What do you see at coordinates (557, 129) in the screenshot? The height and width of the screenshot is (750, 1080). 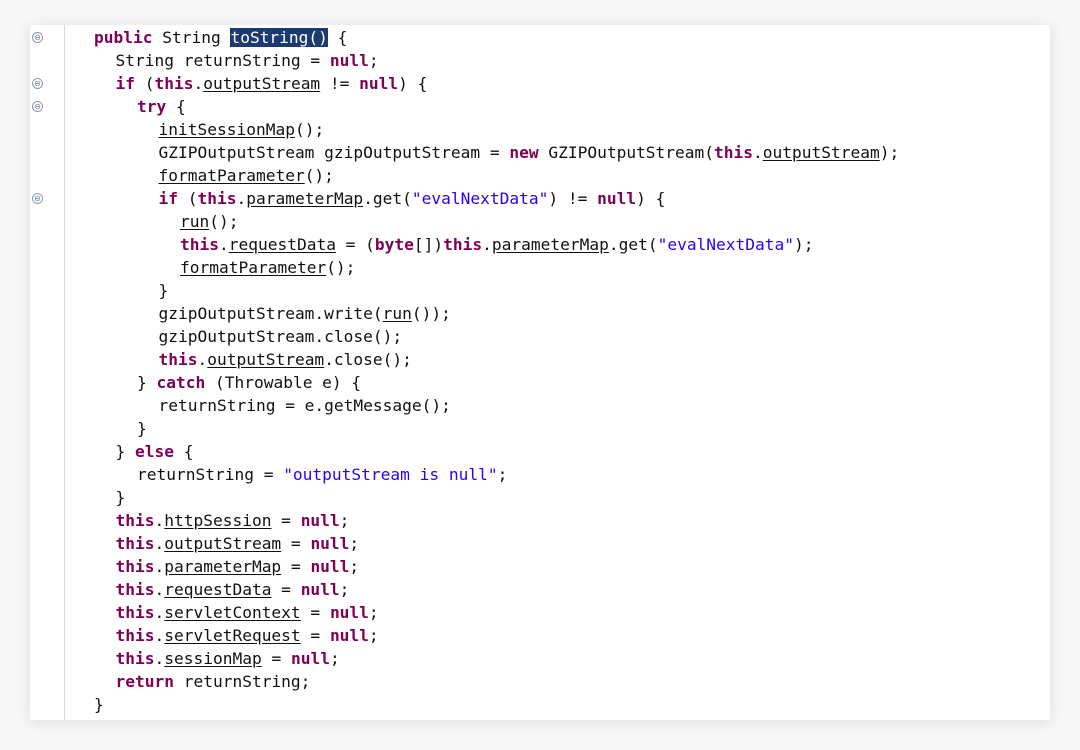 I see `code-line: initSessionMap();` at bounding box center [557, 129].